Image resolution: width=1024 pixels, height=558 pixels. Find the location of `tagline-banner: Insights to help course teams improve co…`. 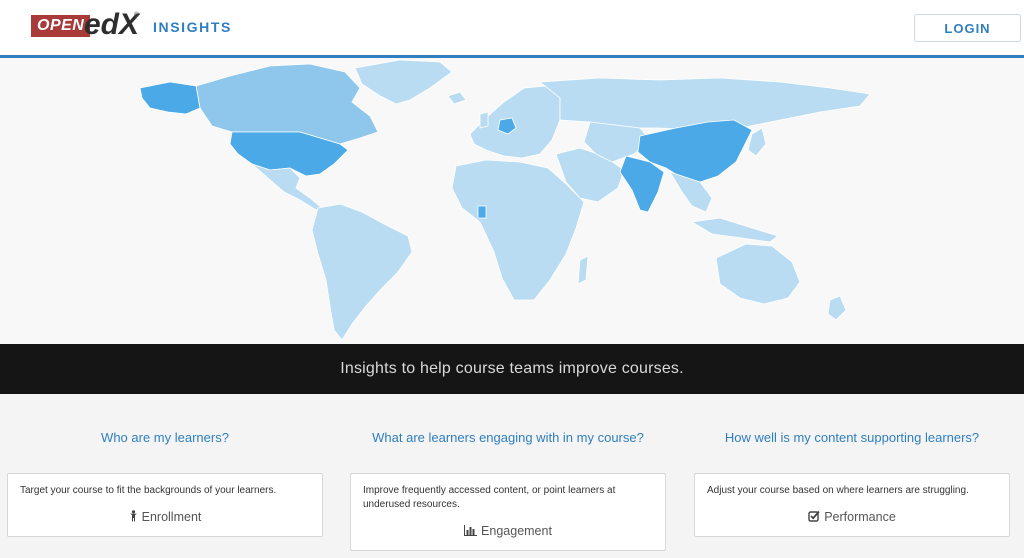

tagline-banner: Insights to help course teams improve co… is located at coordinates (512, 369).